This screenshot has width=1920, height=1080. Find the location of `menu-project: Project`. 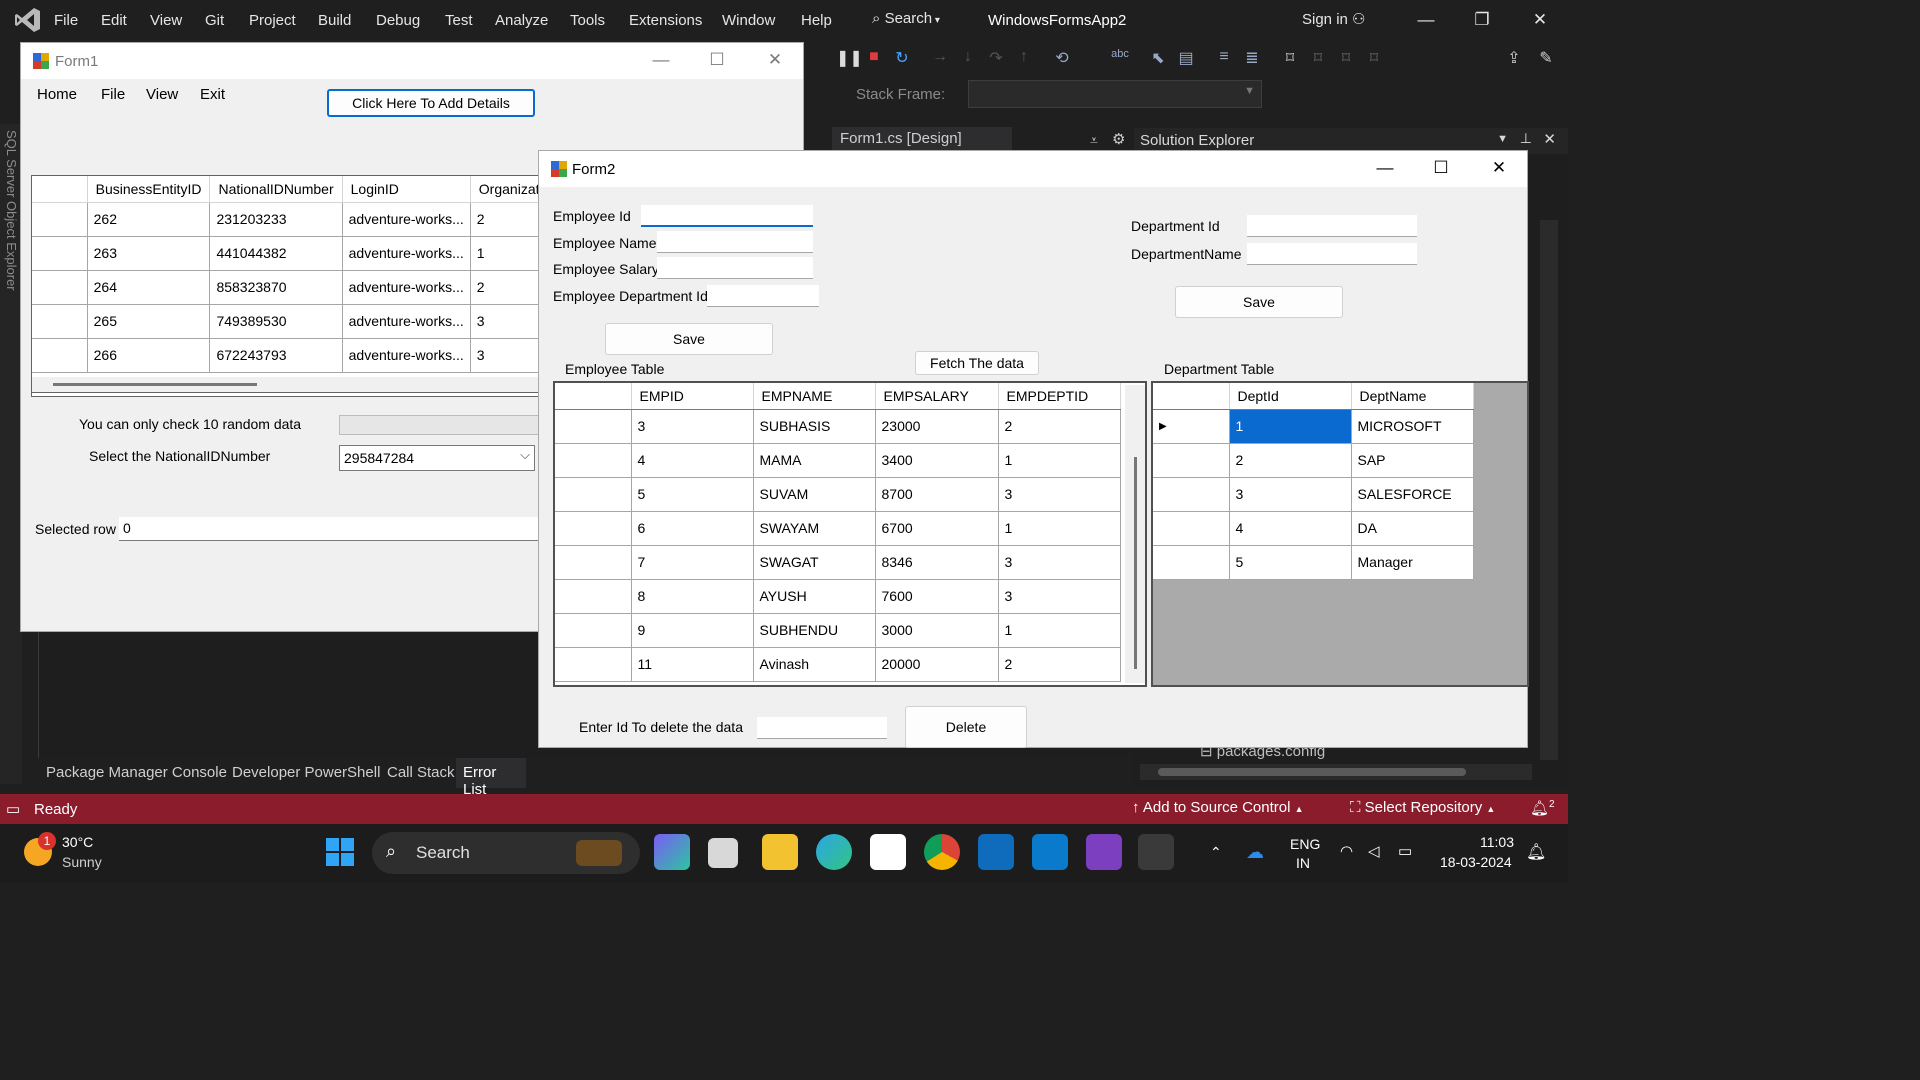

menu-project: Project is located at coordinates (272, 20).